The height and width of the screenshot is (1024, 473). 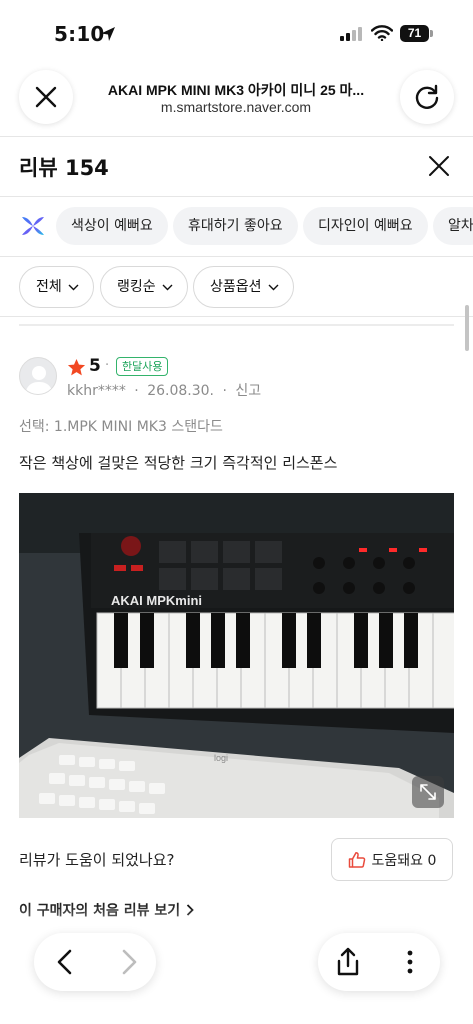 I want to click on navigation-pill, so click(x=95, y=962).